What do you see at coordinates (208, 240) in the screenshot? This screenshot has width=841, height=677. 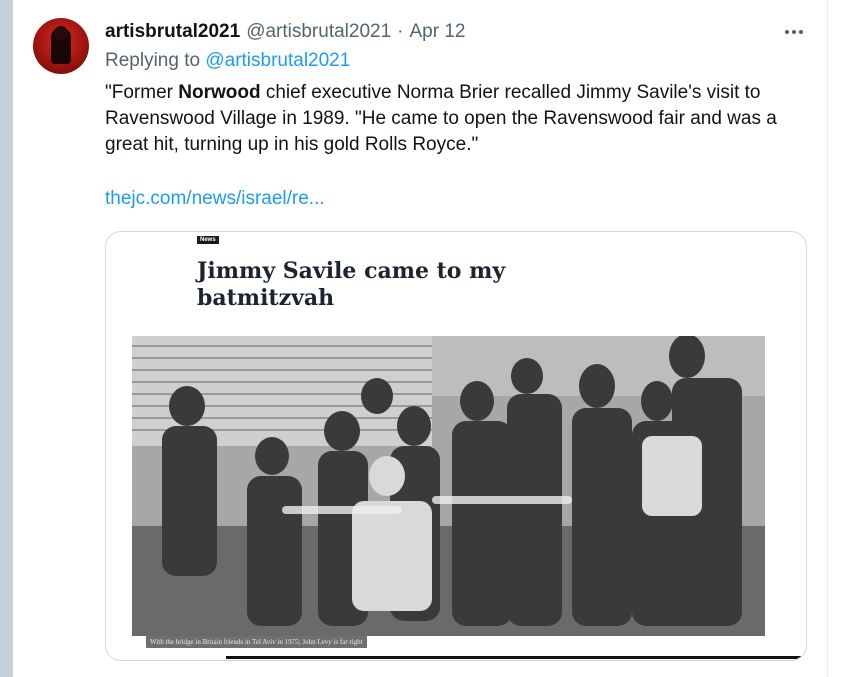 I see `news-tag: News` at bounding box center [208, 240].